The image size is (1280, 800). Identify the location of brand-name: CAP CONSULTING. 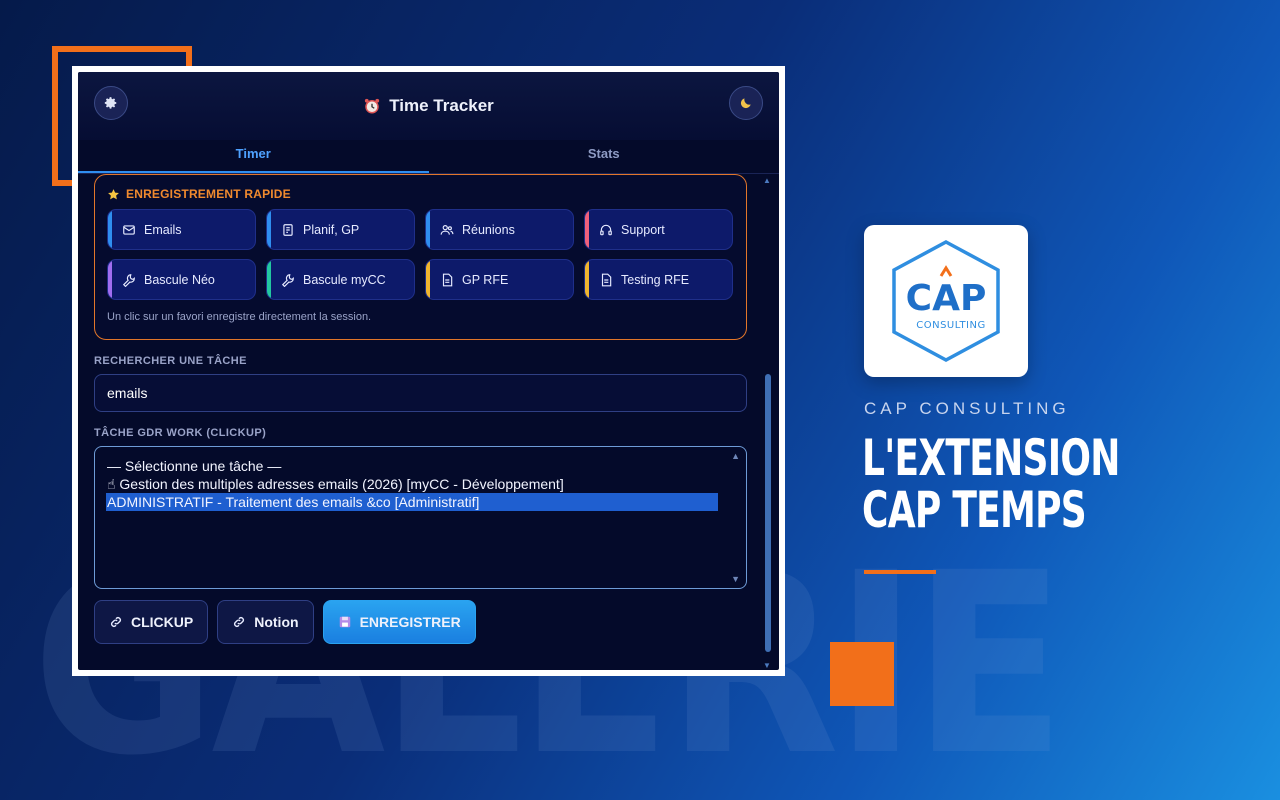
(967, 408).